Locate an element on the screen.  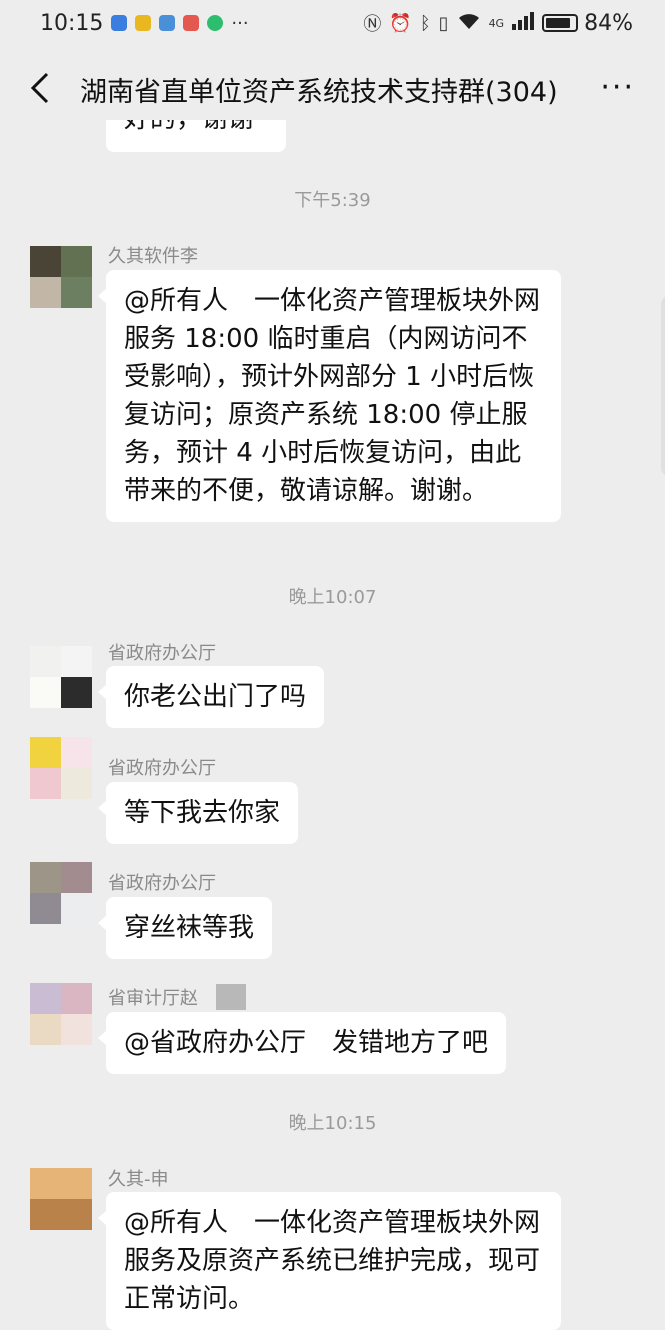
side-edge-handle is located at coordinates (663, 386).